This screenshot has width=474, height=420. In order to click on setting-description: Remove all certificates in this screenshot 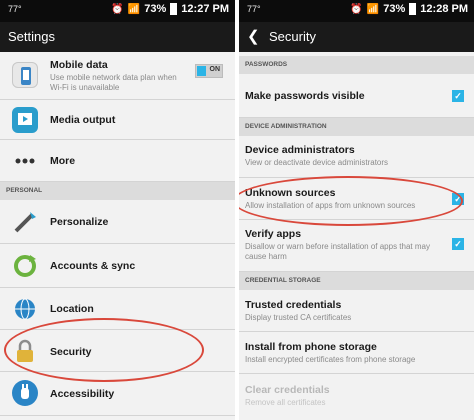, I will do `click(285, 402)`.